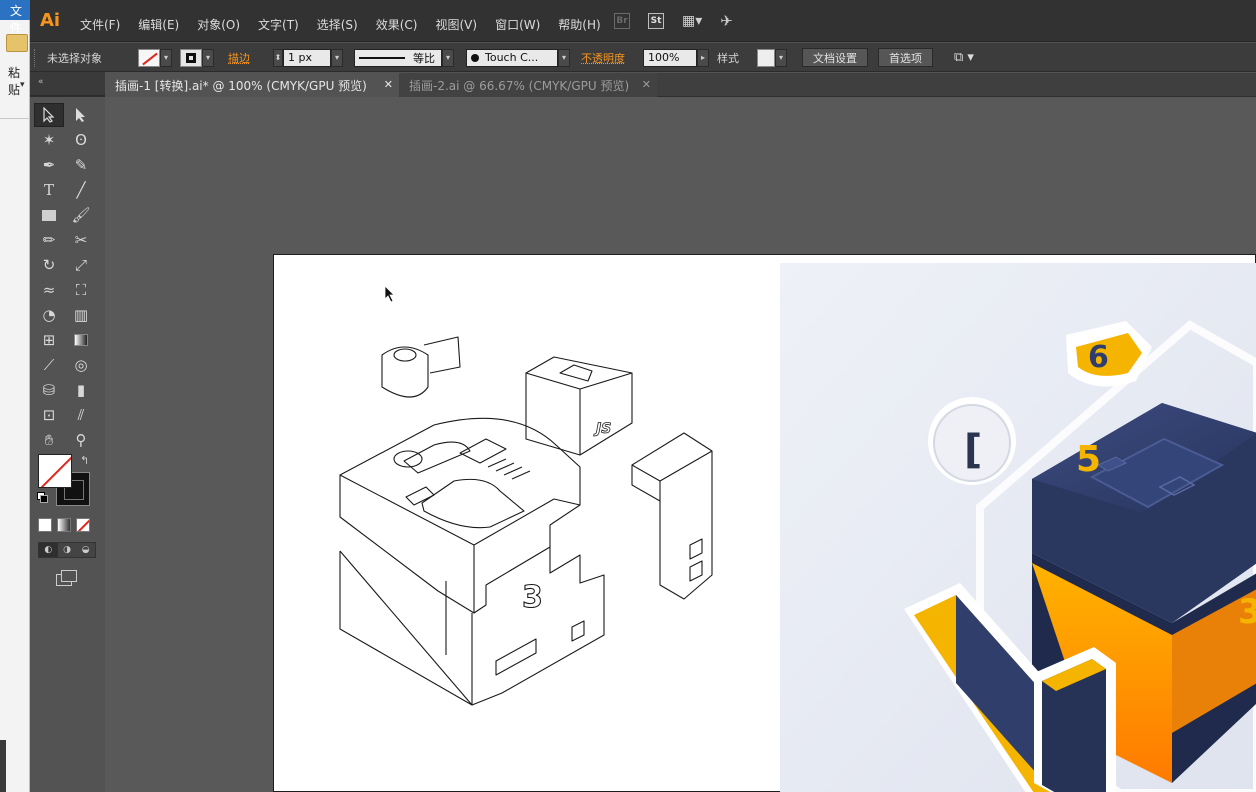  I want to click on pen-tool-icon: ✒, so click(49, 165).